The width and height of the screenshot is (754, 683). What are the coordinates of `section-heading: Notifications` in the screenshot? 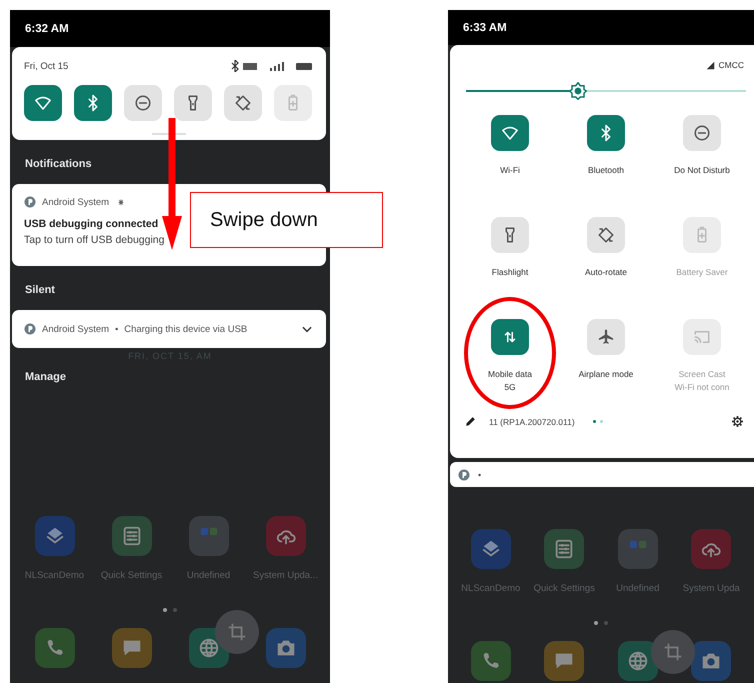 It's located at (58, 164).